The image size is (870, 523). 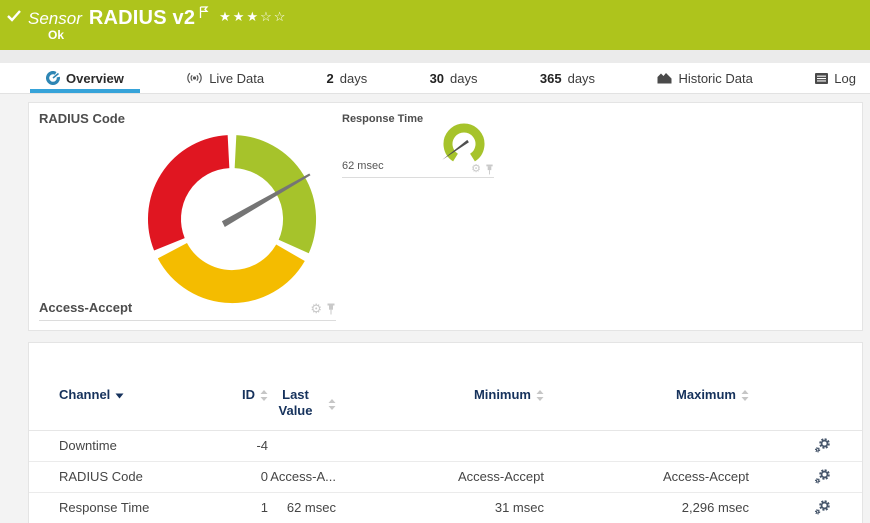 What do you see at coordinates (550, 78) in the screenshot?
I see `tab-number: 365` at bounding box center [550, 78].